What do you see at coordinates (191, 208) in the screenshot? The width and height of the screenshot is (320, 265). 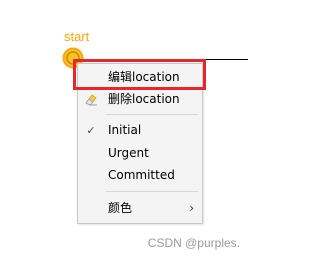 I see `chevron-right-icon: ›` at bounding box center [191, 208].